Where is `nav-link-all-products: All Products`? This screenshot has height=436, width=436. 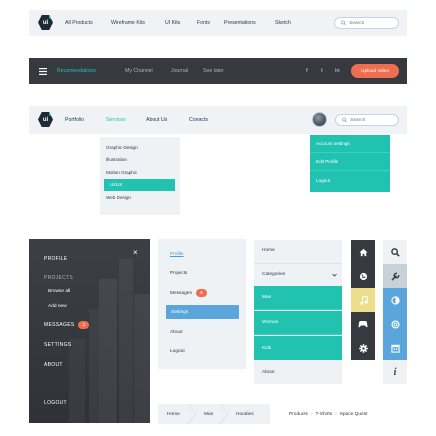
nav-link-all-products: All Products is located at coordinates (79, 23).